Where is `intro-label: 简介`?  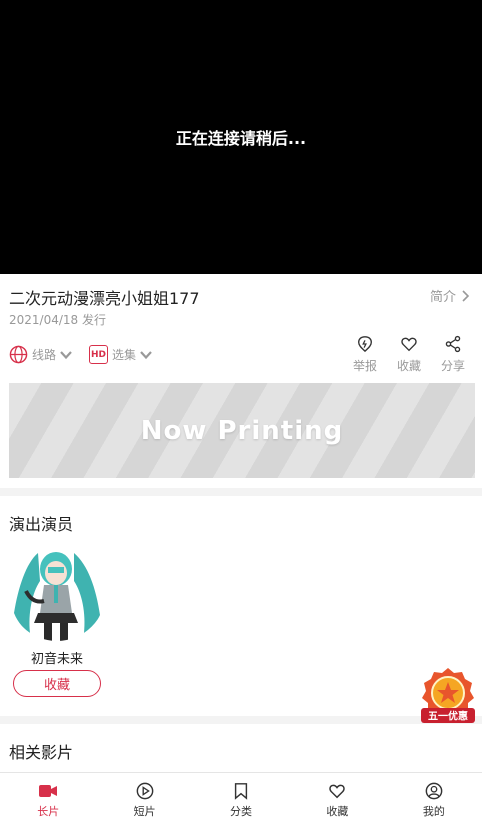
intro-label: 简介 is located at coordinates (442, 297).